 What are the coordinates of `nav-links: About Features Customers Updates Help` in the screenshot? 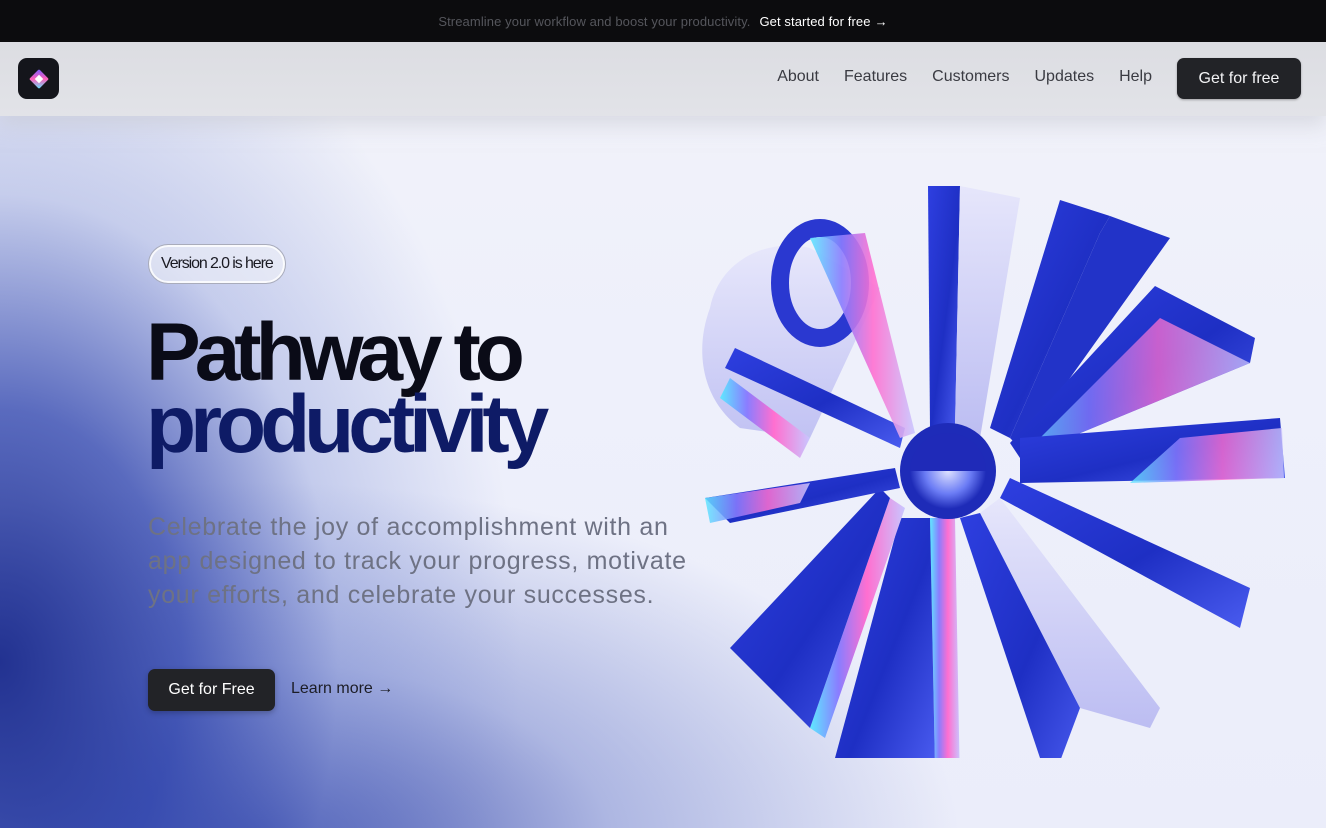 It's located at (964, 77).